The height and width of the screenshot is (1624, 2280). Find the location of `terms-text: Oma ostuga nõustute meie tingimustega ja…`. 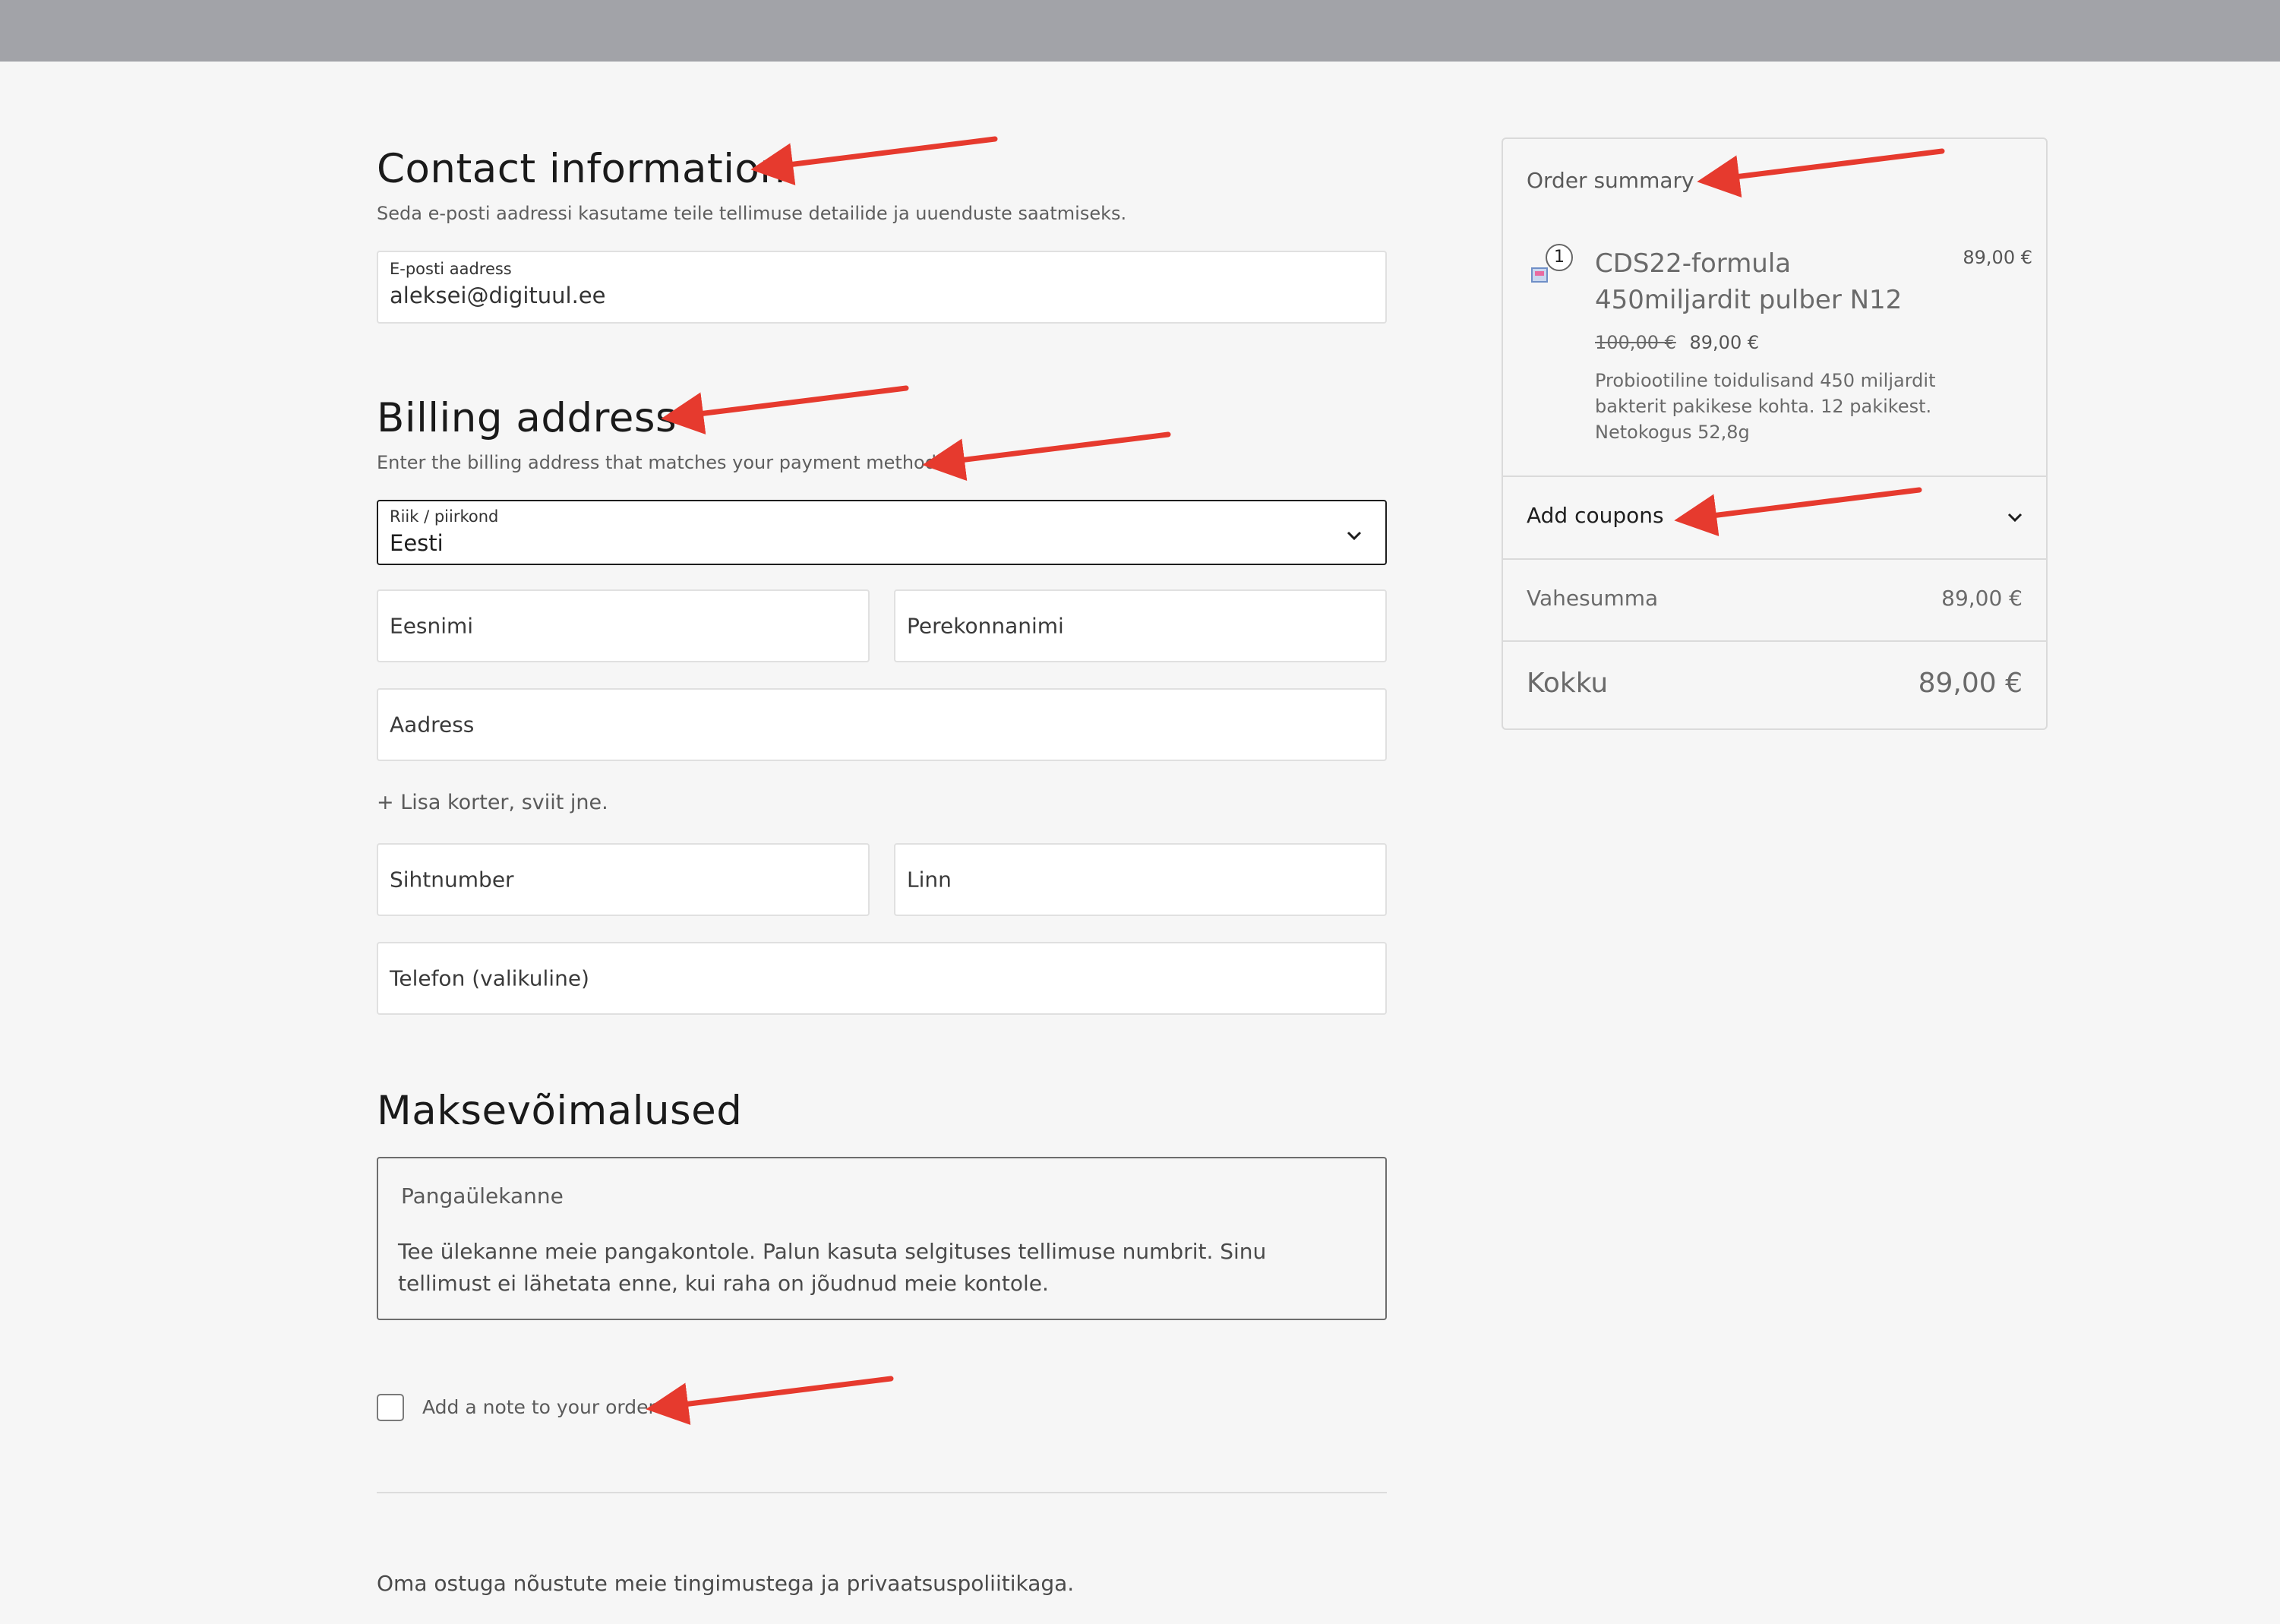

terms-text: Oma ostuga nõustute meie tingimustega ja… is located at coordinates (726, 1584).